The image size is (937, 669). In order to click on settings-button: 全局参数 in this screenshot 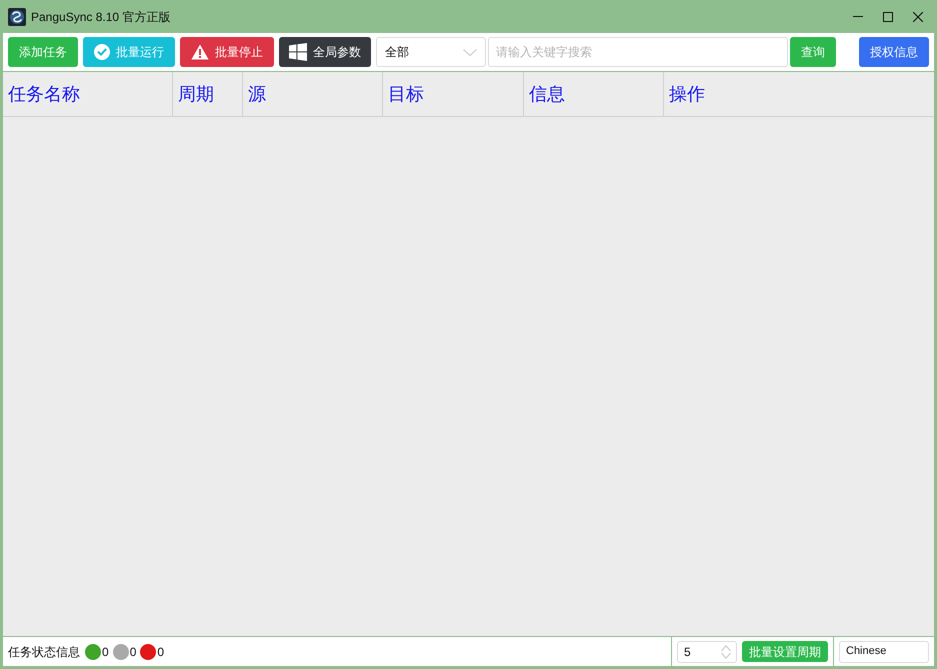, I will do `click(325, 52)`.